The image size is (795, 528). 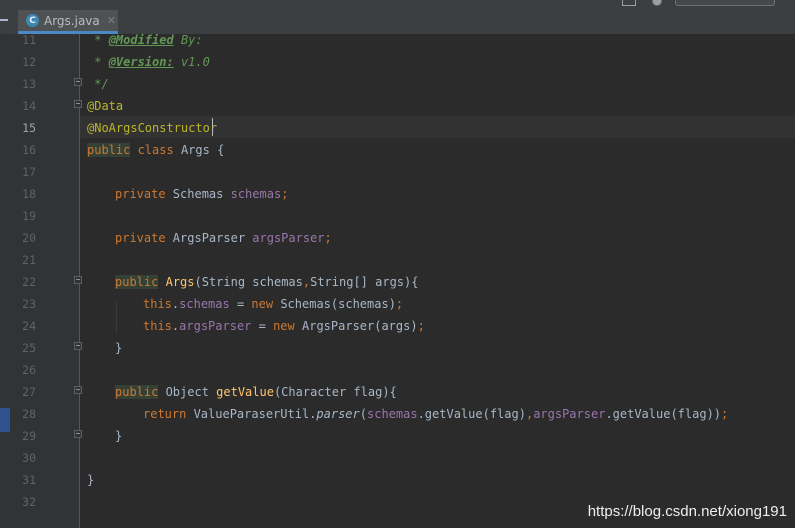 I want to click on line-number: 22, so click(x=23, y=282).